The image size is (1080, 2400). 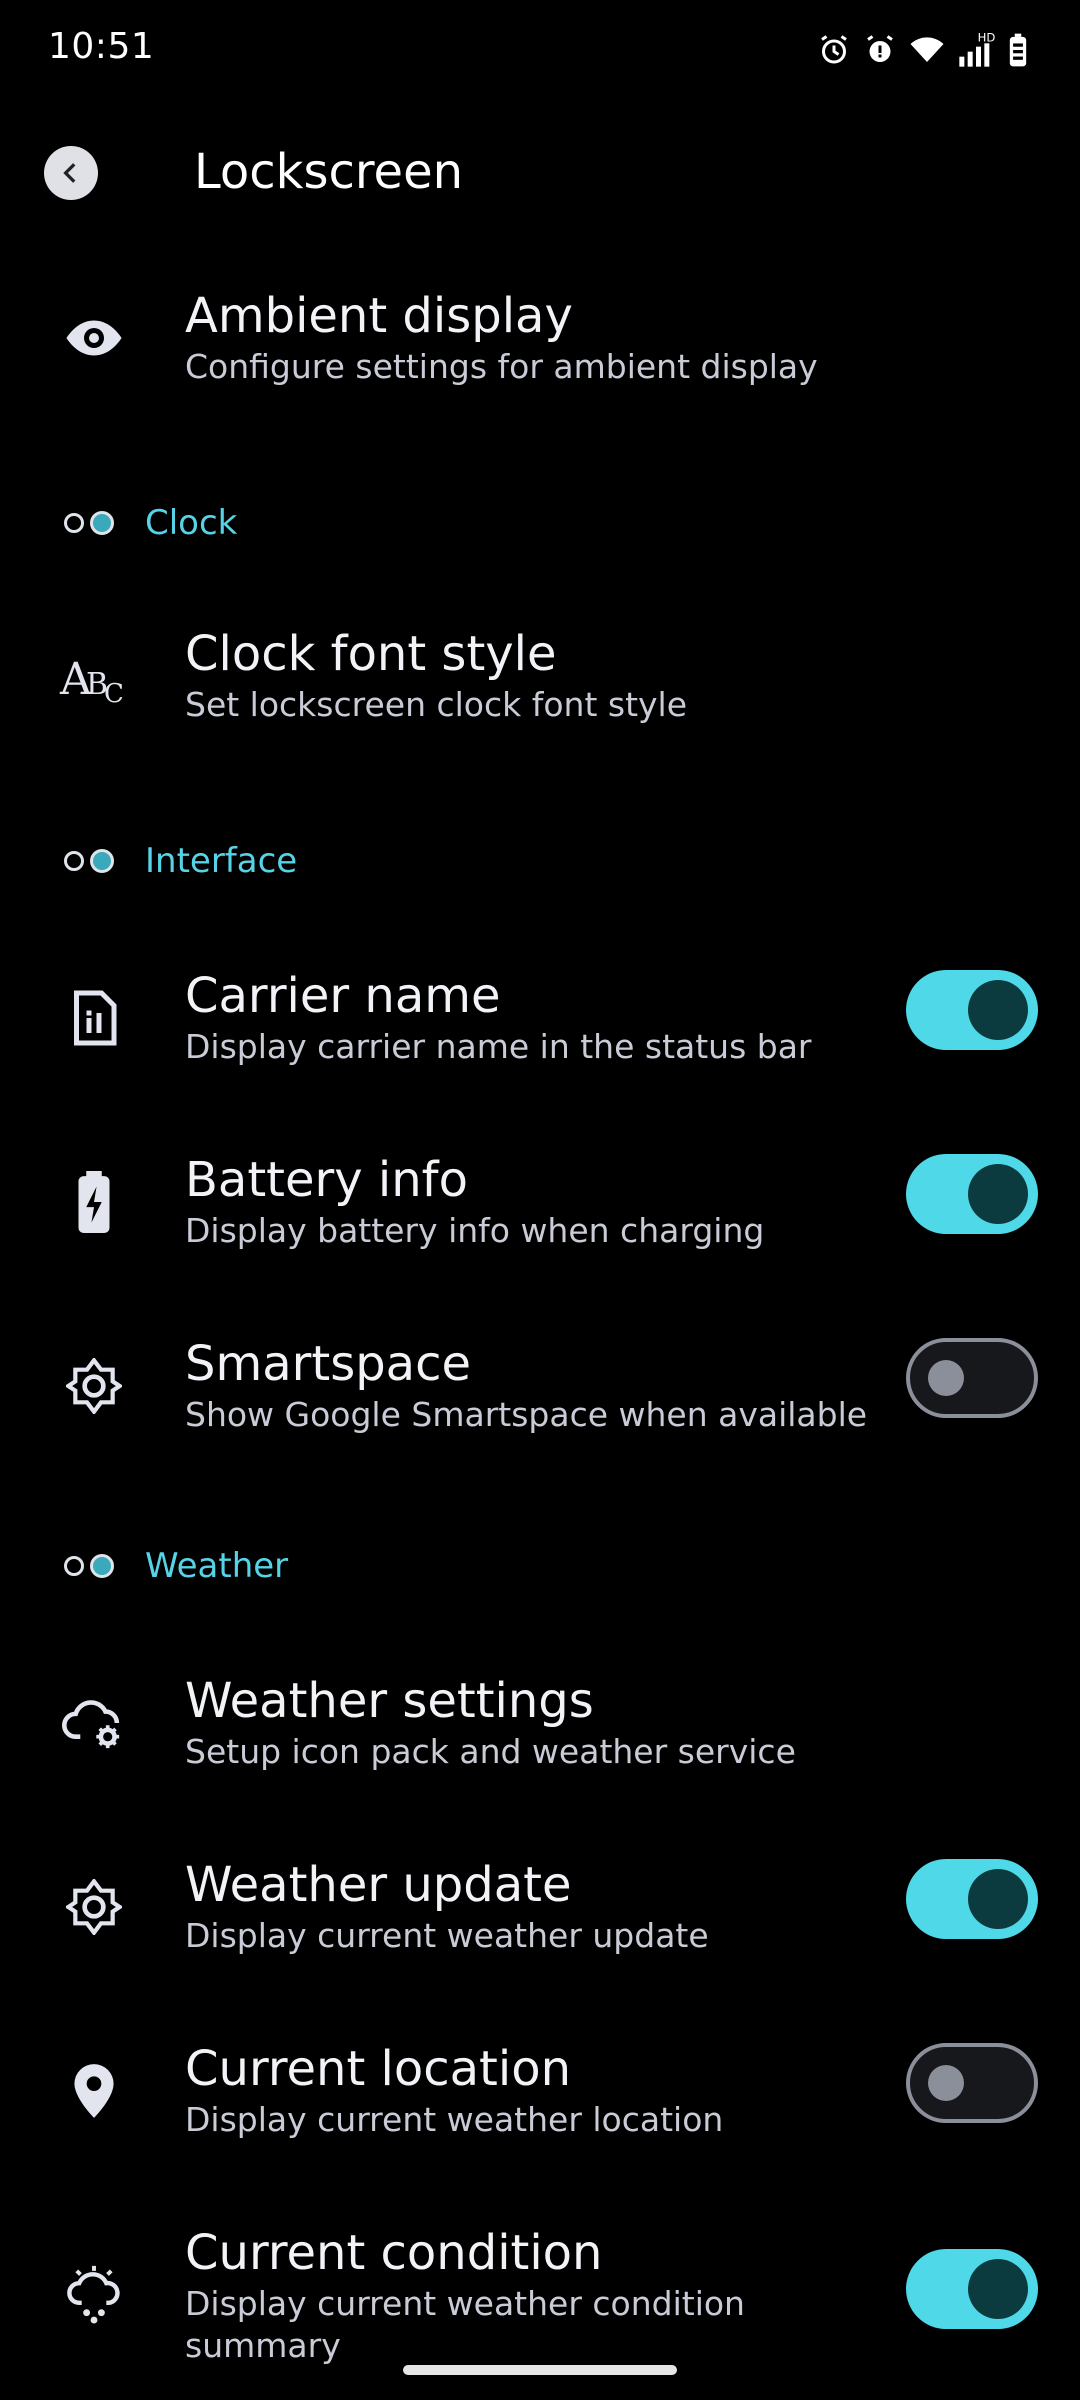 What do you see at coordinates (94, 676) in the screenshot?
I see `font-style-icon: ABC` at bounding box center [94, 676].